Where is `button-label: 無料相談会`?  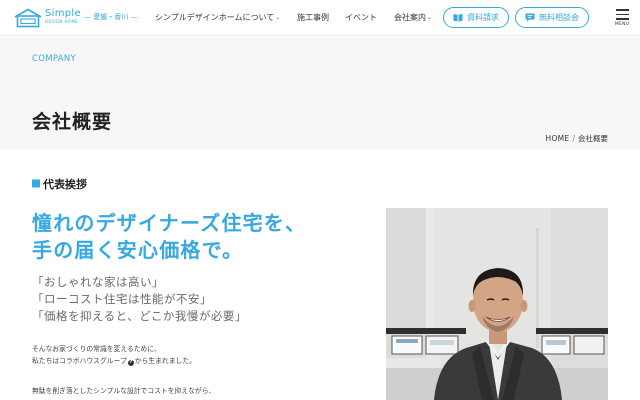
button-label: 無料相談会 is located at coordinates (559, 17).